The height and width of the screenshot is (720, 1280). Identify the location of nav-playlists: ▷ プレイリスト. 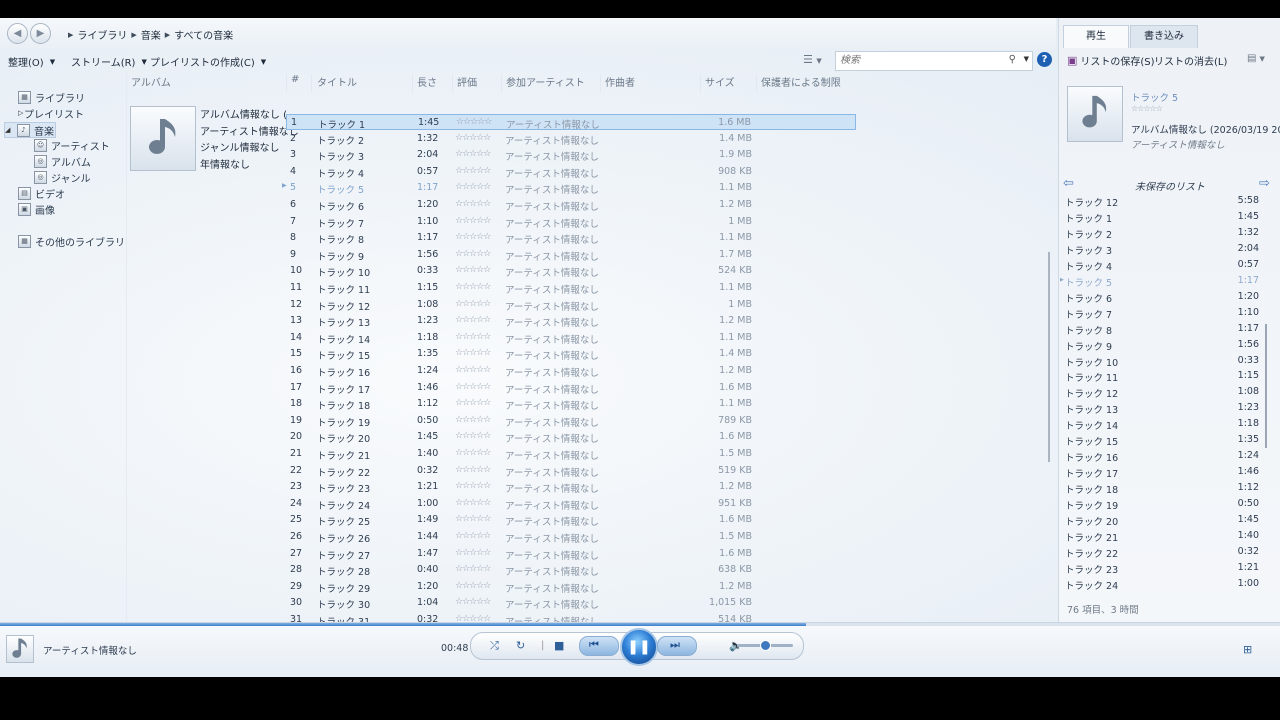
(51, 113).